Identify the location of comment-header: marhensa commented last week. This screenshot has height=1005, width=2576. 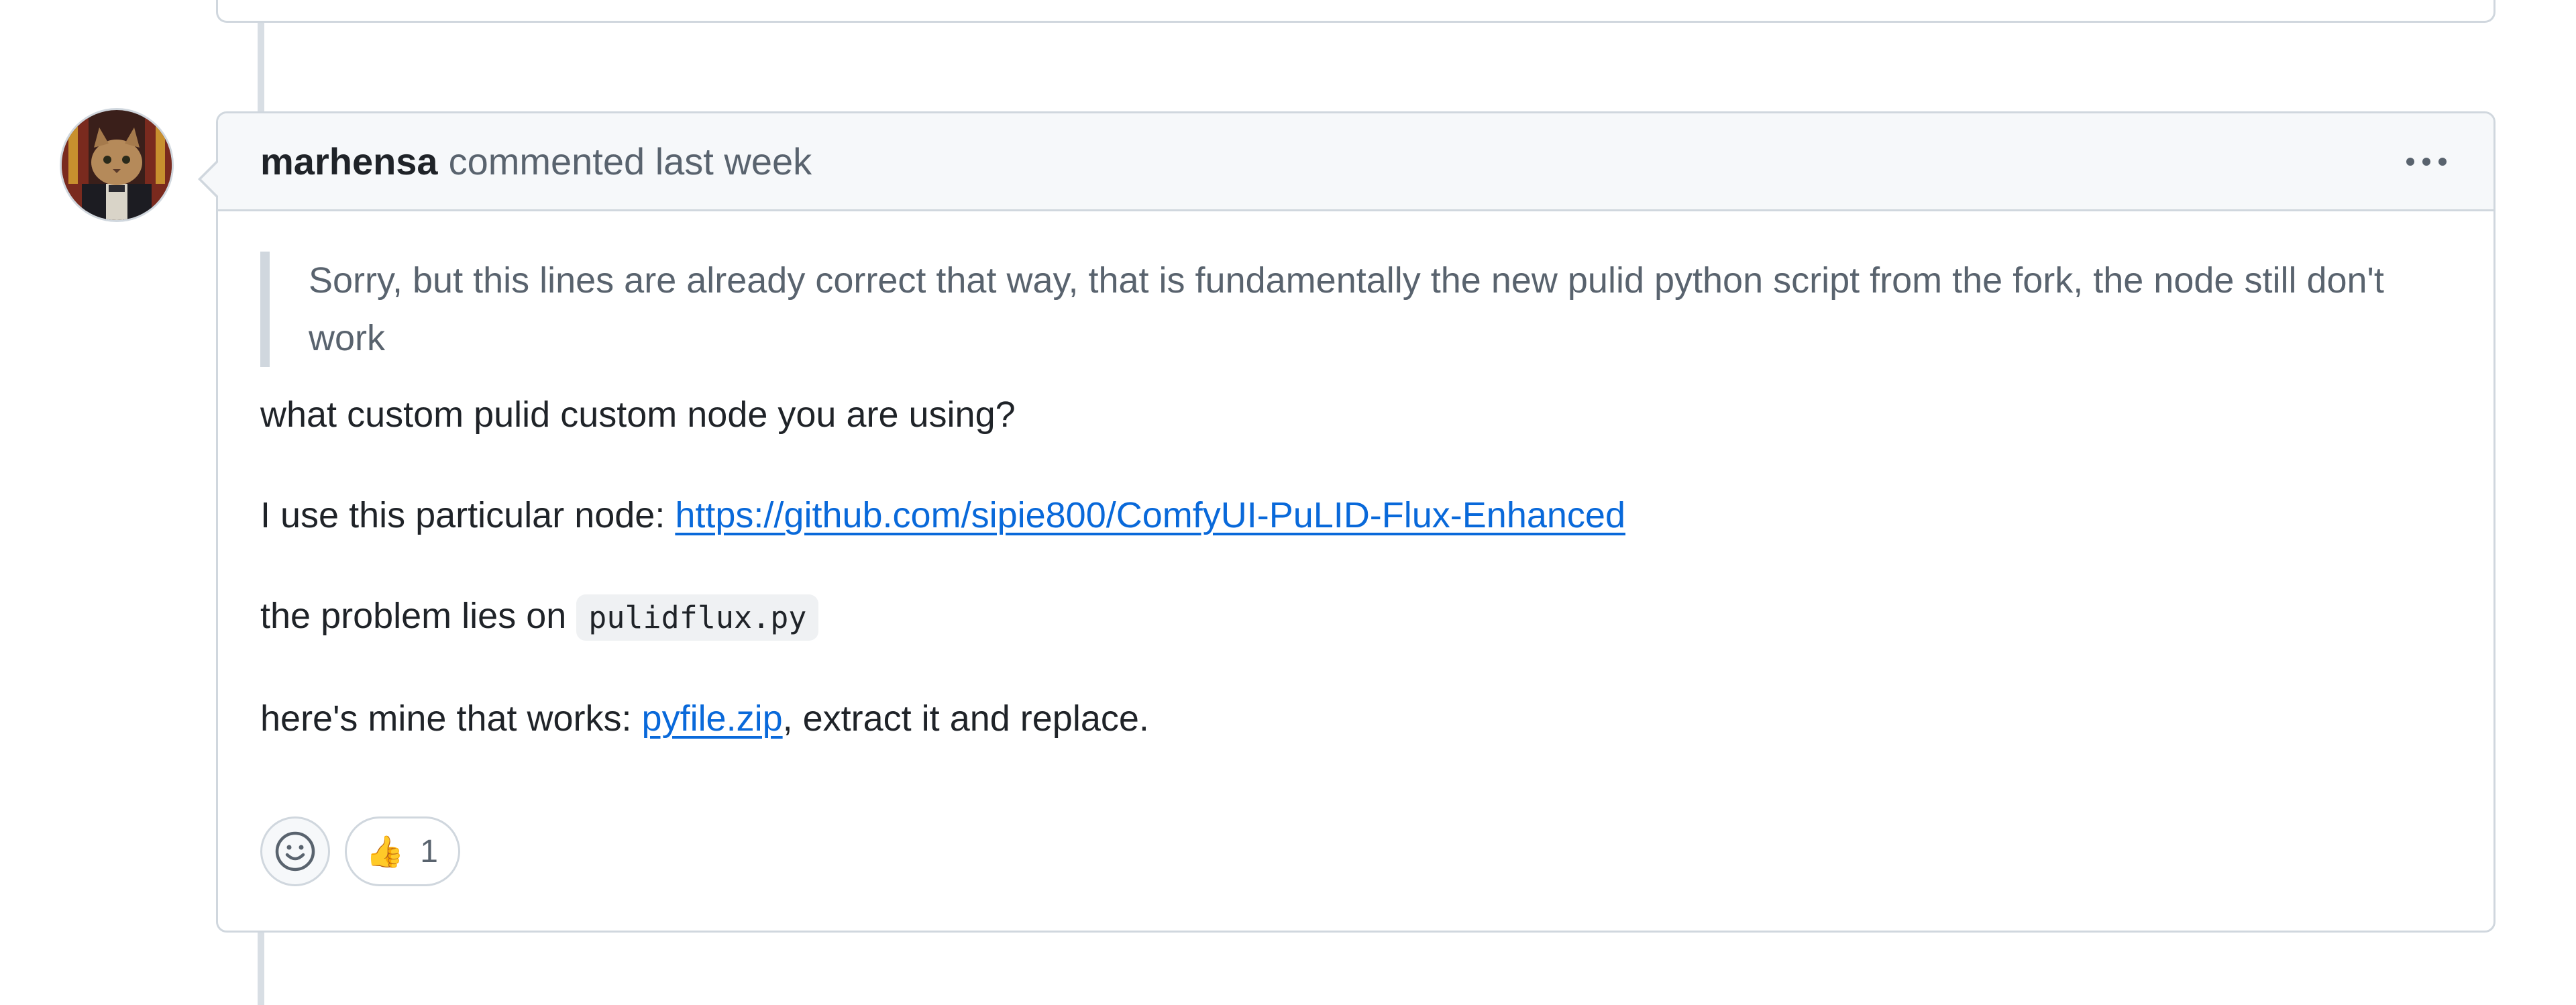
(1355, 162).